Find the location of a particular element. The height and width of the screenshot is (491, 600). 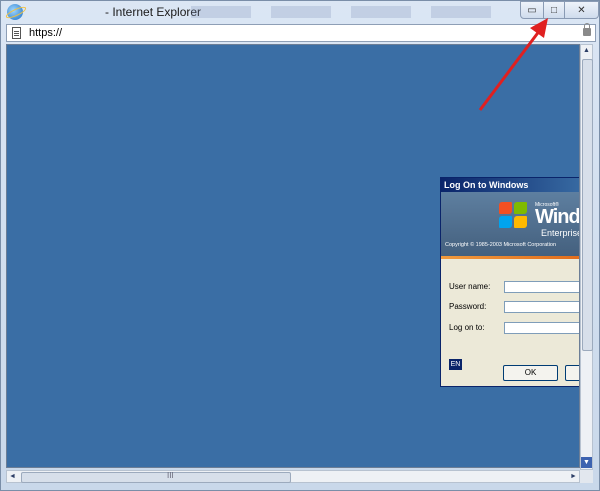

url-text: https:// is located at coordinates (45, 33).